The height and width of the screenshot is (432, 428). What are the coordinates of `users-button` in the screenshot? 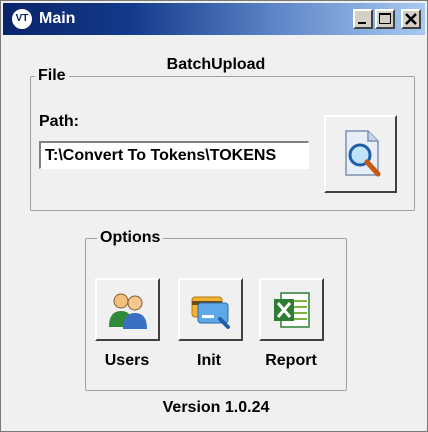 It's located at (127, 309).